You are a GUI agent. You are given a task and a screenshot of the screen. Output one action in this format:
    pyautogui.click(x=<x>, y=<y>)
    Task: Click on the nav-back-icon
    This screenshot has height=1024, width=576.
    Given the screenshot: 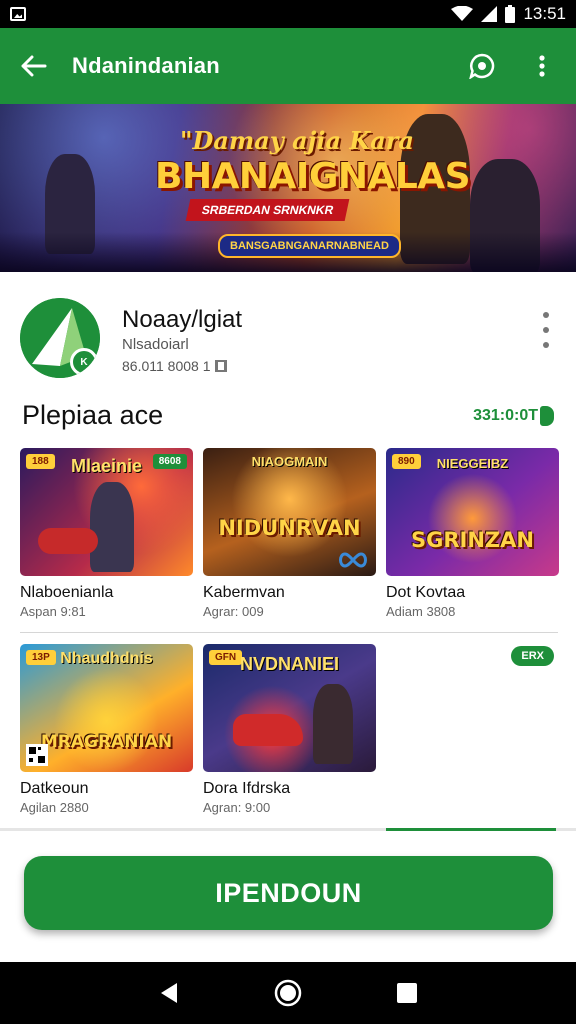 What is the action you would take?
    pyautogui.click(x=169, y=993)
    